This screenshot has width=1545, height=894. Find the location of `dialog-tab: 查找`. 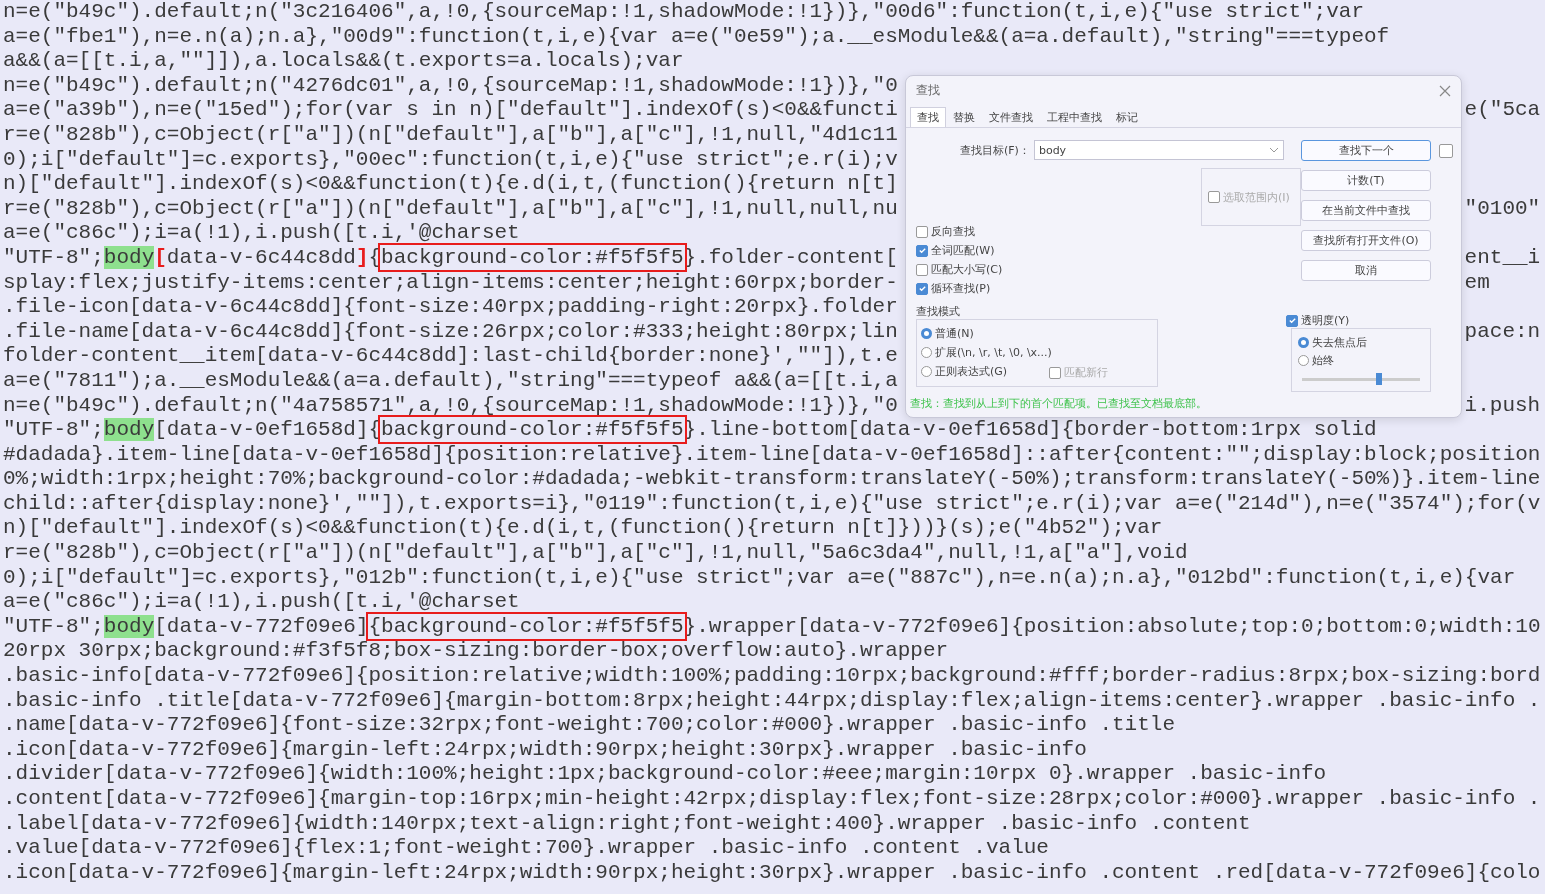

dialog-tab: 查找 is located at coordinates (928, 117).